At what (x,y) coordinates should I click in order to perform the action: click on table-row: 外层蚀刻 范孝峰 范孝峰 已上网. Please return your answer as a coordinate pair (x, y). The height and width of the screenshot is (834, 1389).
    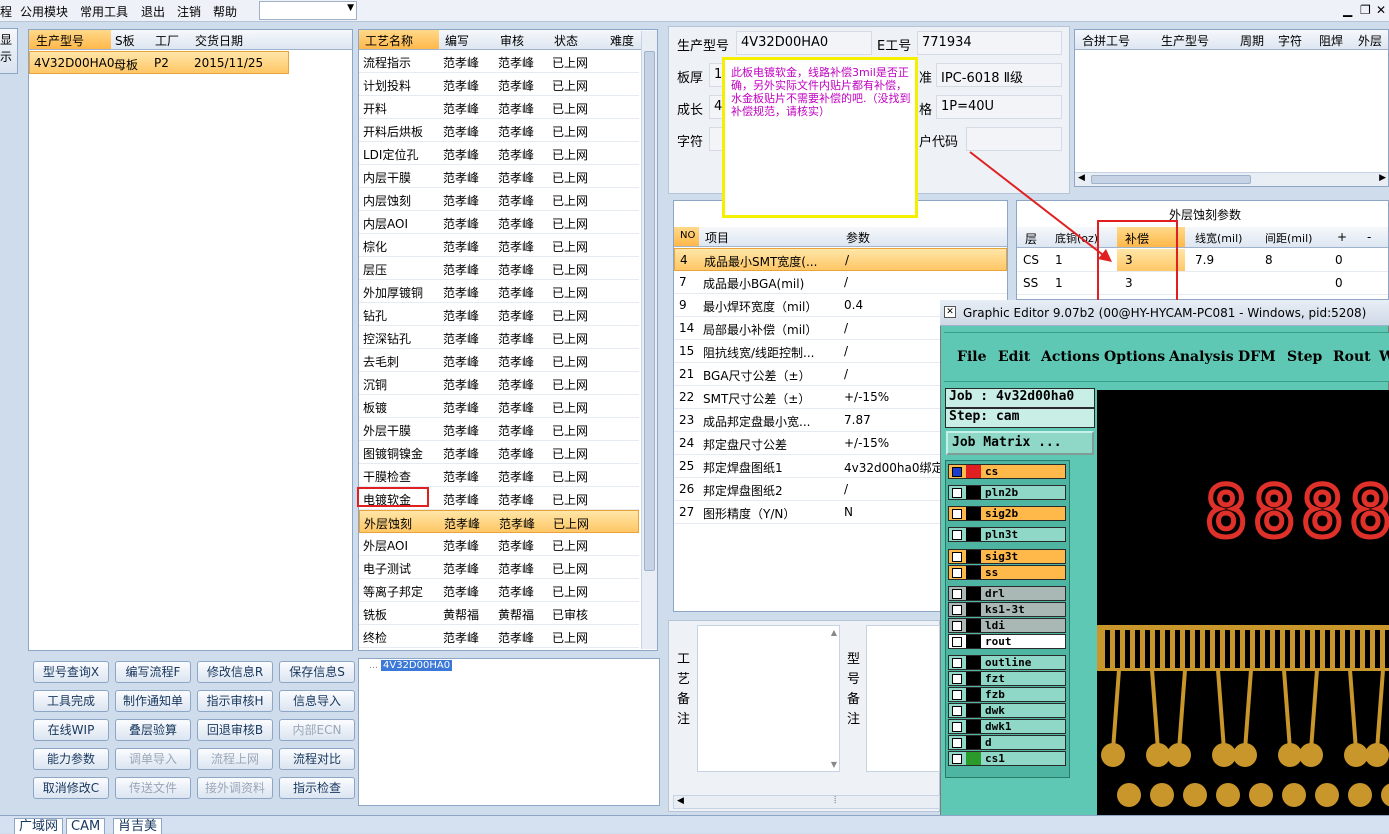
    Looking at the image, I should click on (499, 521).